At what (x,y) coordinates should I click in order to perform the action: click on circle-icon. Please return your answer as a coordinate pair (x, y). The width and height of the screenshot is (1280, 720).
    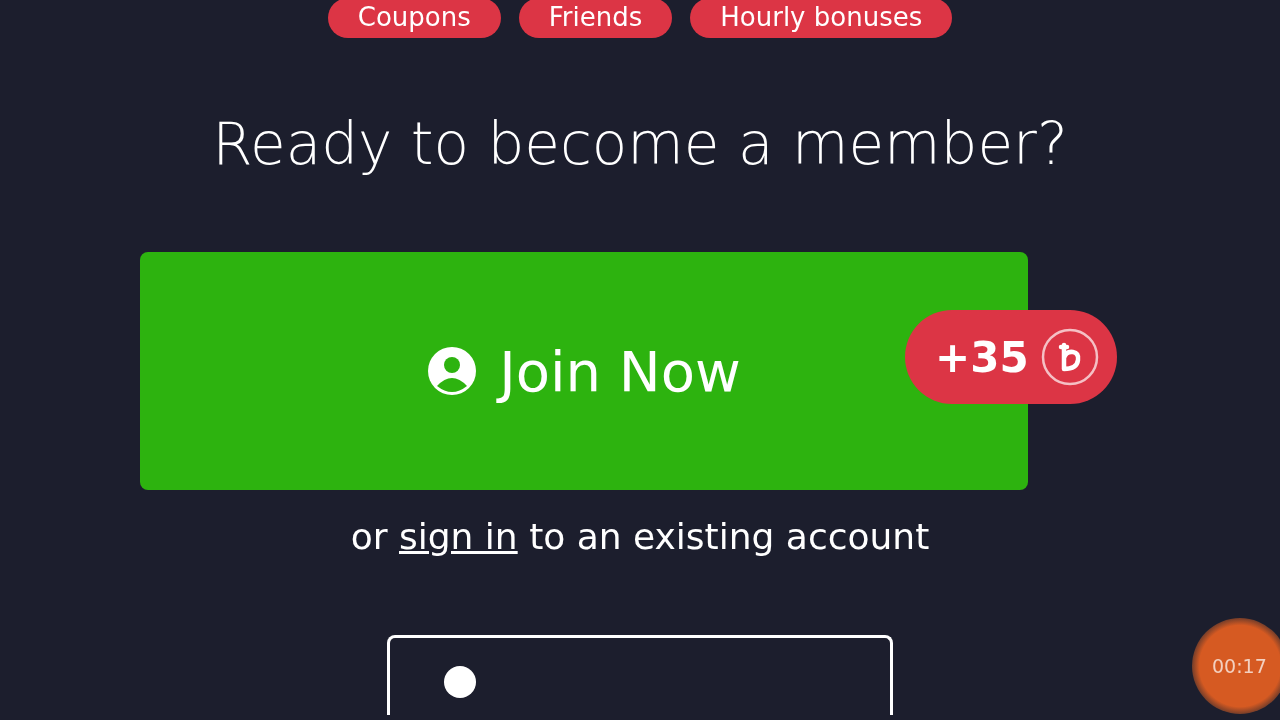
    Looking at the image, I should click on (460, 682).